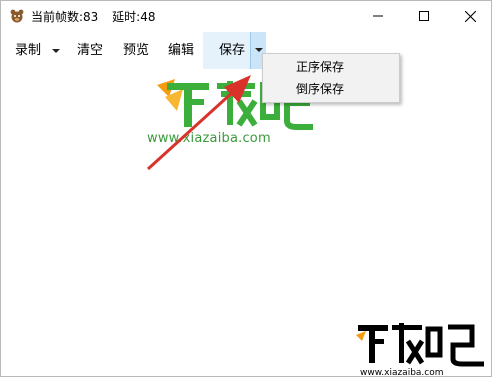  I want to click on record-button: 录制, so click(37, 51).